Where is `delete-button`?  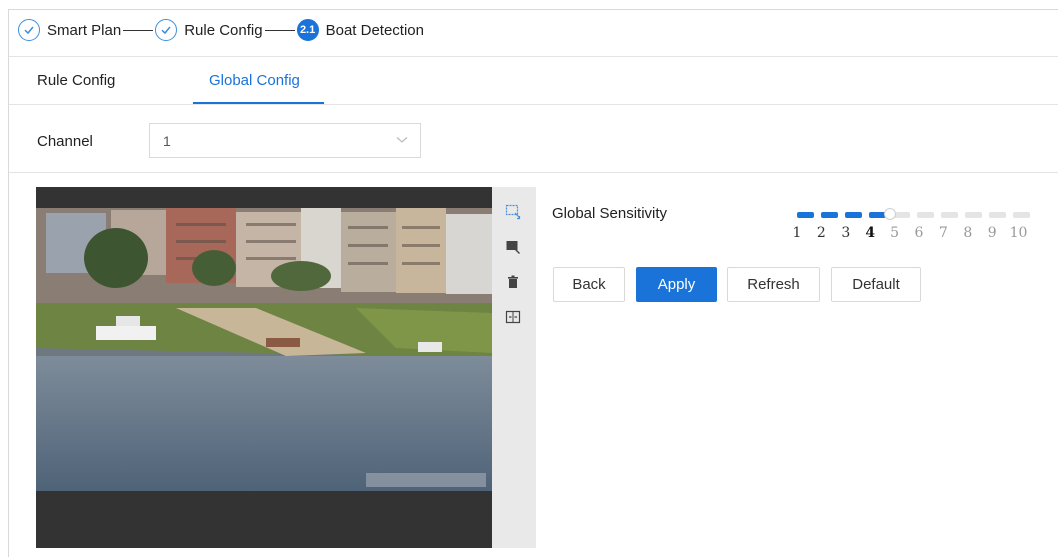
delete-button is located at coordinates (513, 282).